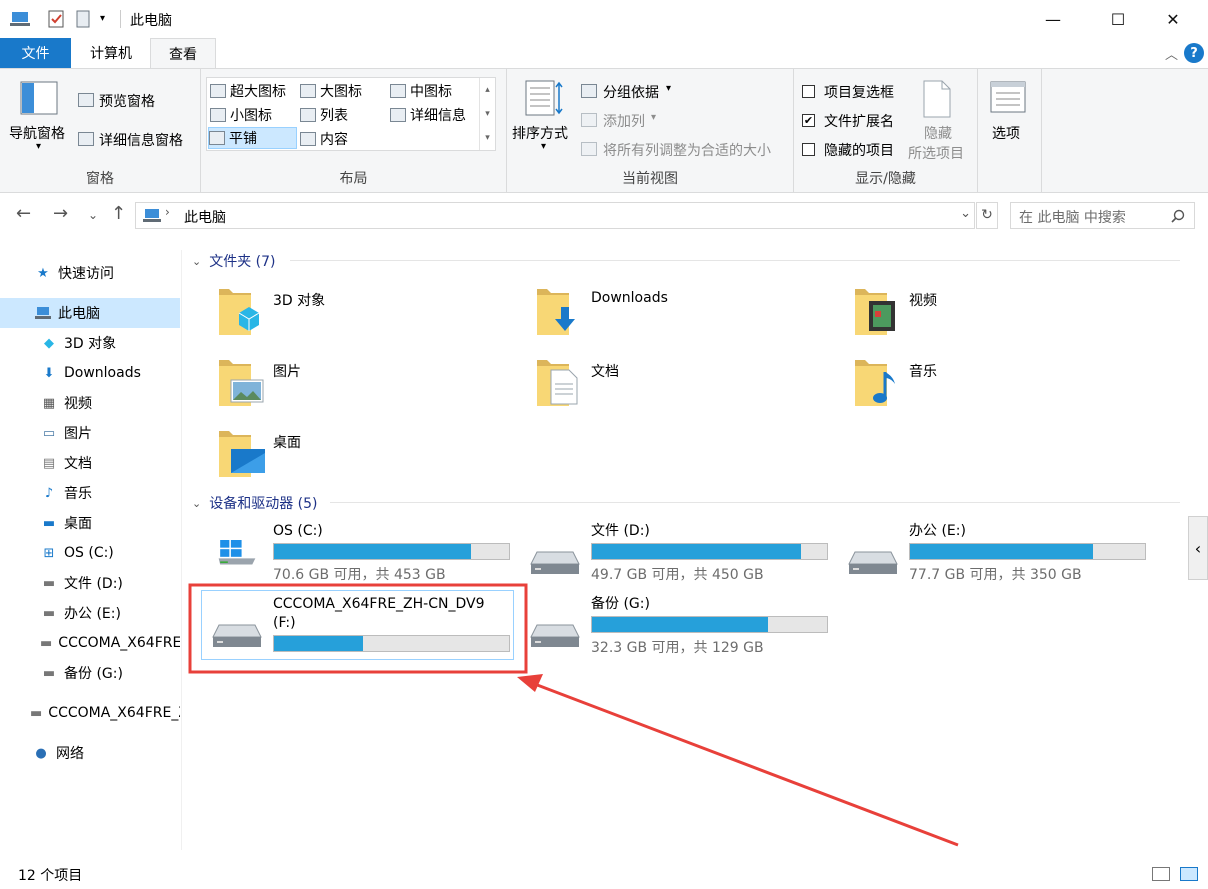 This screenshot has height=889, width=1208. I want to click on sidebar-item-label: 快速访问, so click(86, 274).